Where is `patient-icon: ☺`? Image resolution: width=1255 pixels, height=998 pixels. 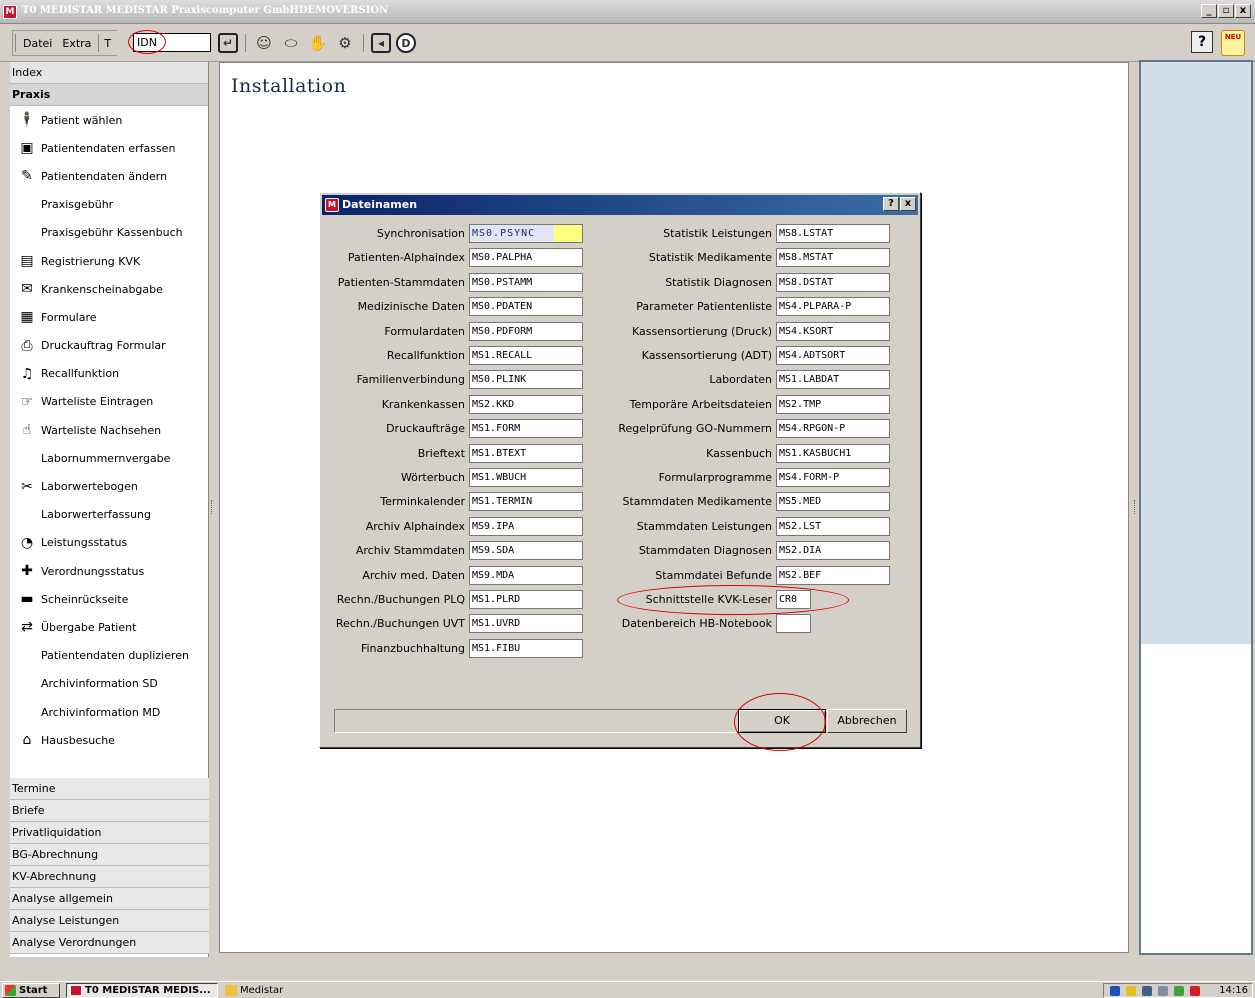 patient-icon: ☺ is located at coordinates (264, 43).